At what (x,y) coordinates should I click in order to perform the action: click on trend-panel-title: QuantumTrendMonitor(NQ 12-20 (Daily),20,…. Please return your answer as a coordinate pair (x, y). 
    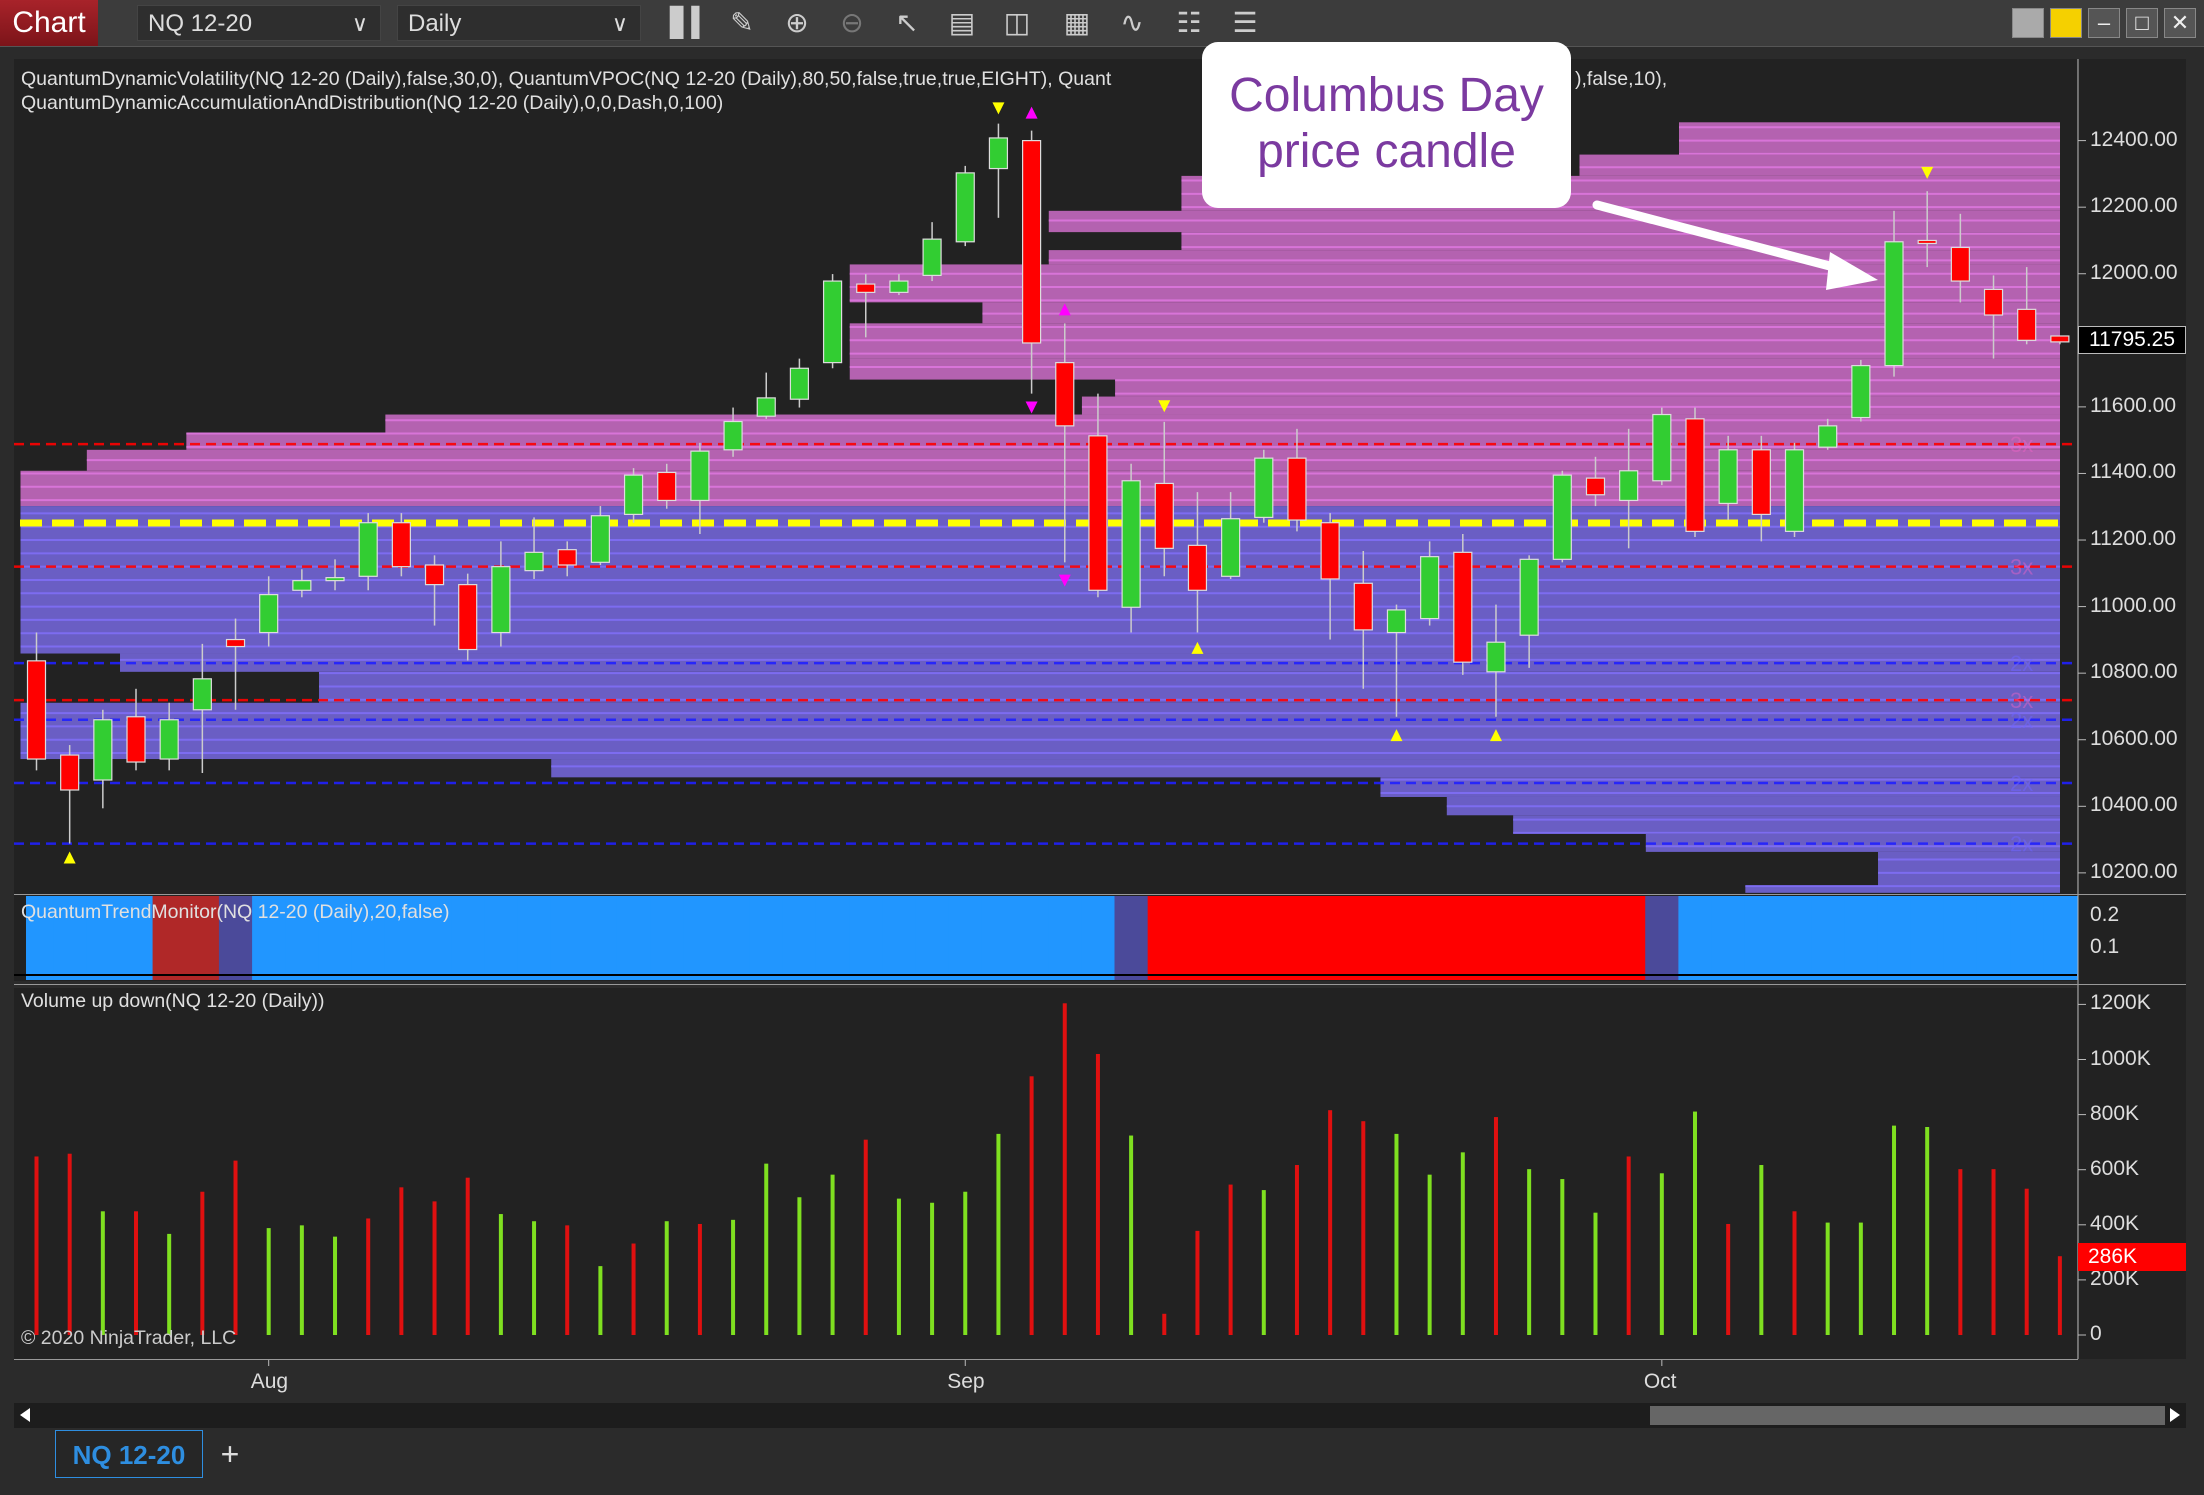
    Looking at the image, I should click on (235, 912).